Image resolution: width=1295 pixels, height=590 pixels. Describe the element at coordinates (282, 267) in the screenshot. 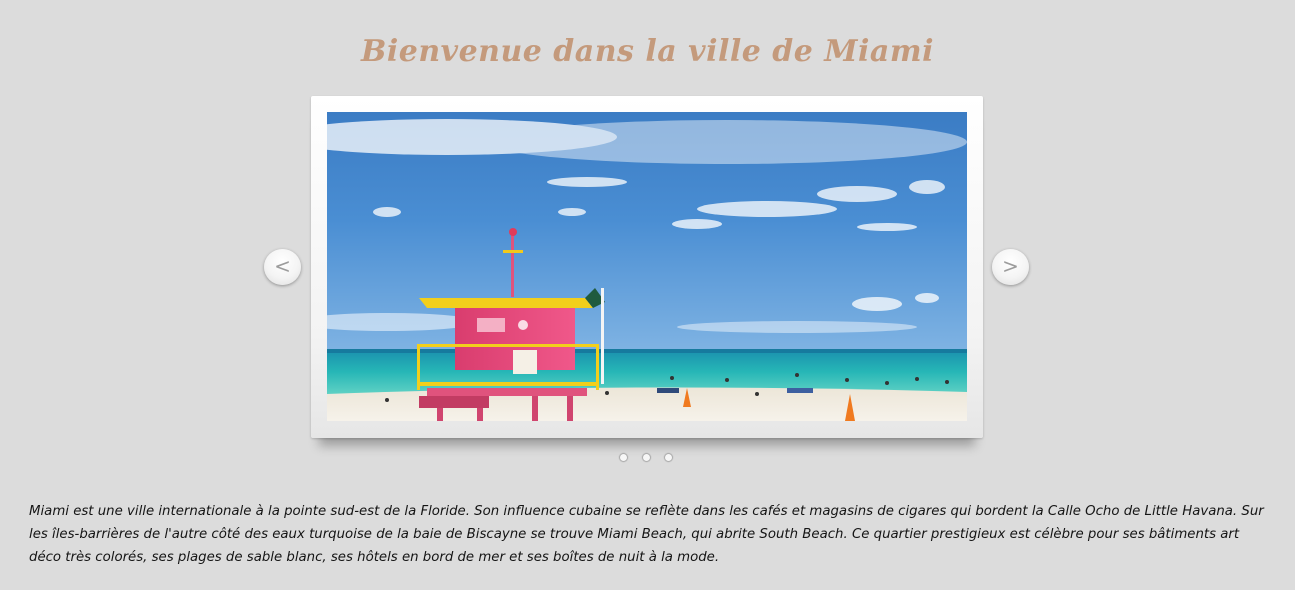

I see `slider-prev-button: <` at that location.